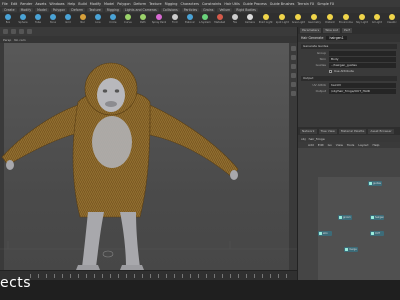  I want to click on menu-item-model: Model, so click(109, 4).